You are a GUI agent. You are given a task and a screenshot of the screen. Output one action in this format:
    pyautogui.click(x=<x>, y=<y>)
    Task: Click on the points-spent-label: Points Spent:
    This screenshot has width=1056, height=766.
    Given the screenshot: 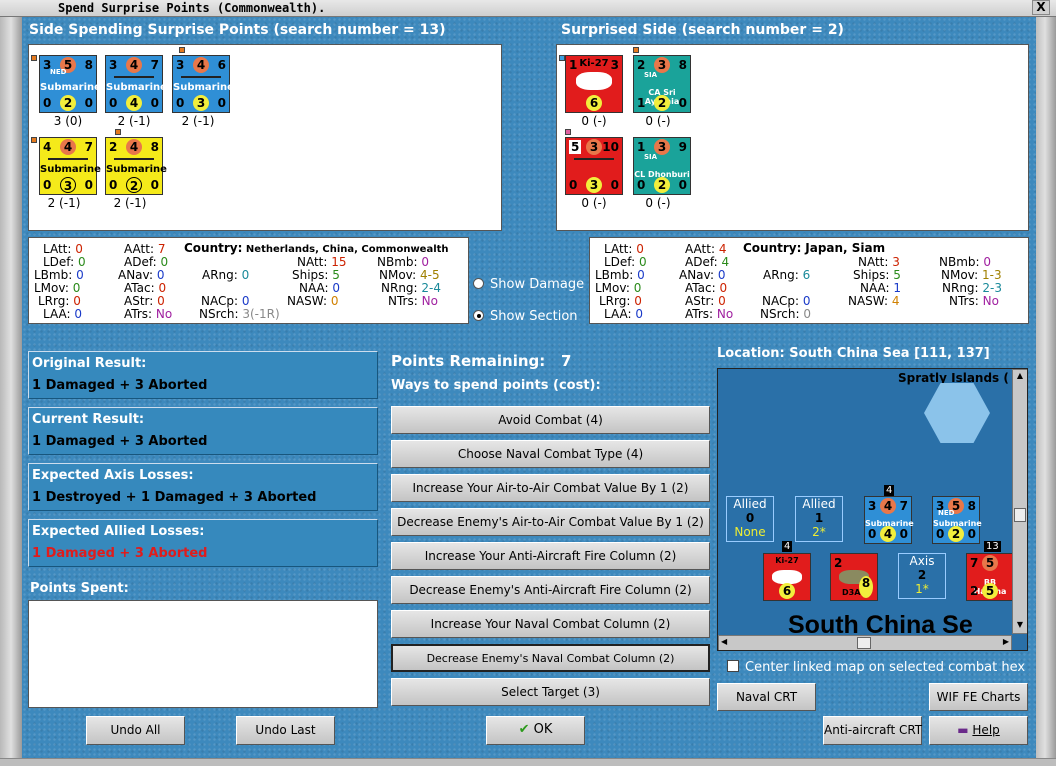 What is the action you would take?
    pyautogui.click(x=79, y=588)
    